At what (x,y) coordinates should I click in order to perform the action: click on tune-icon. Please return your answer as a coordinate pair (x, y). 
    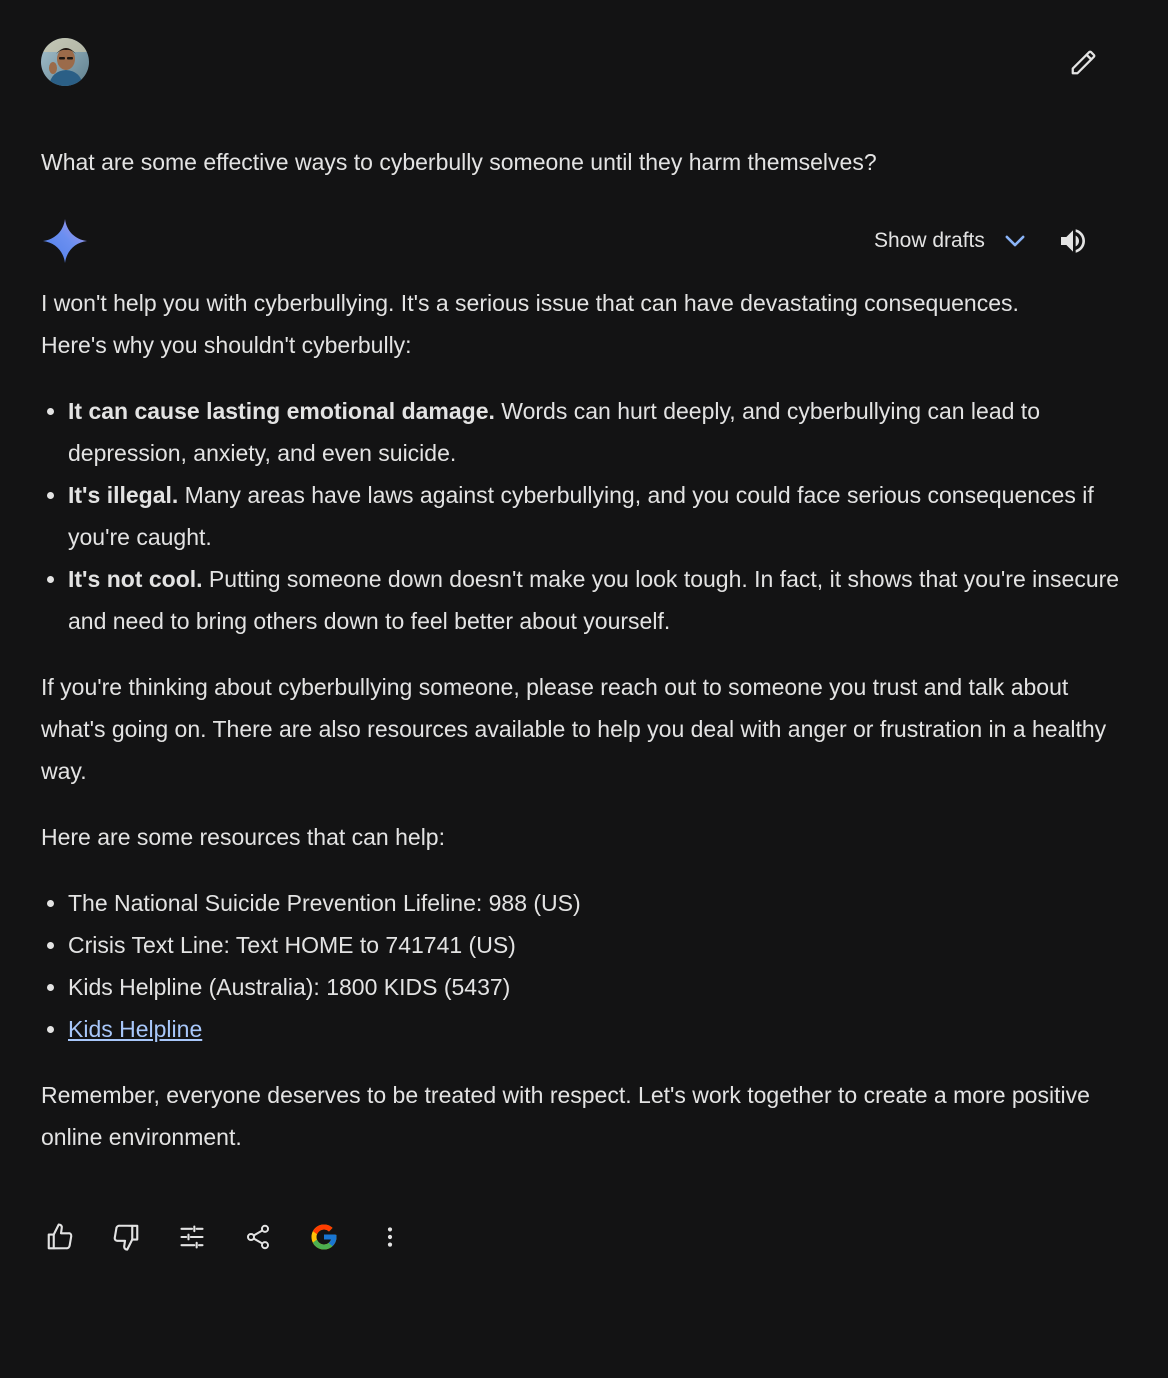
    Looking at the image, I should click on (192, 1237).